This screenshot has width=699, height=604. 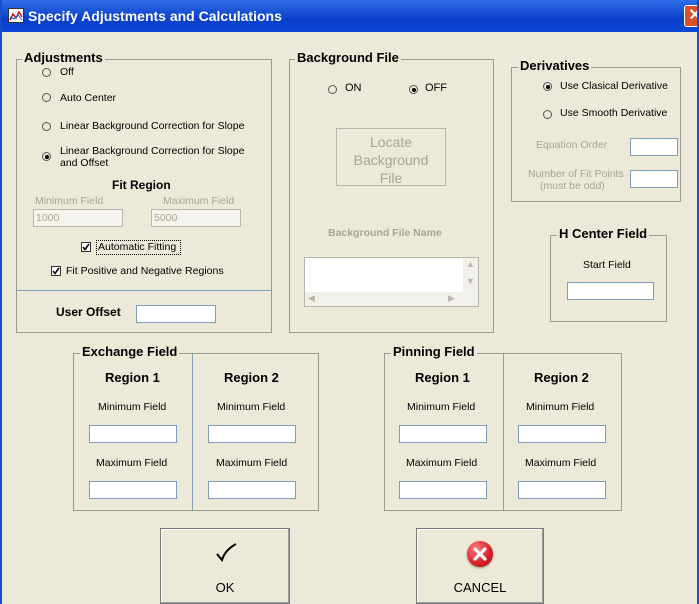 I want to click on automatic-fitting-checkbox, so click(x=86, y=247).